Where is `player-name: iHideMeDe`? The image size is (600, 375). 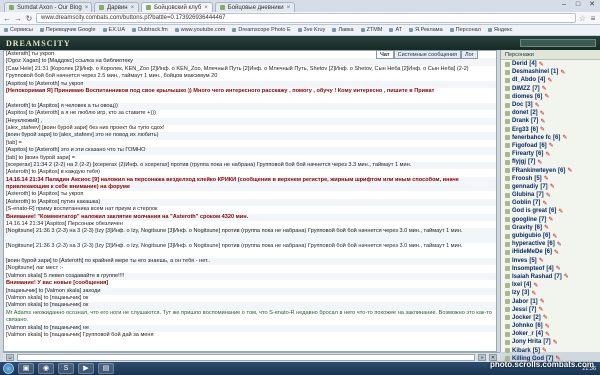
player-name: iHideMeDe is located at coordinates (527, 252).